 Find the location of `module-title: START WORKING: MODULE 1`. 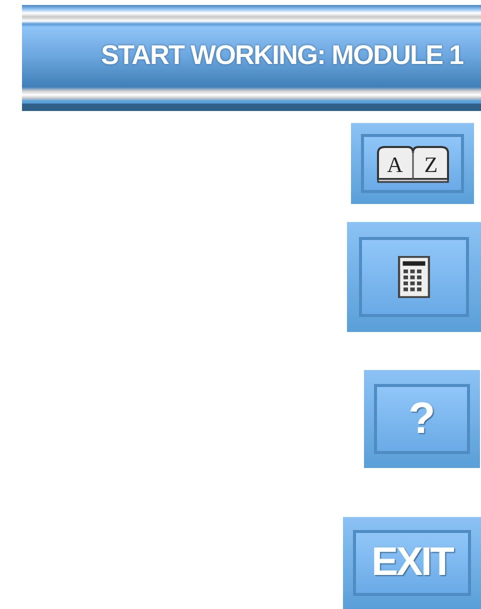

module-title: START WORKING: MODULE 1 is located at coordinates (282, 55).